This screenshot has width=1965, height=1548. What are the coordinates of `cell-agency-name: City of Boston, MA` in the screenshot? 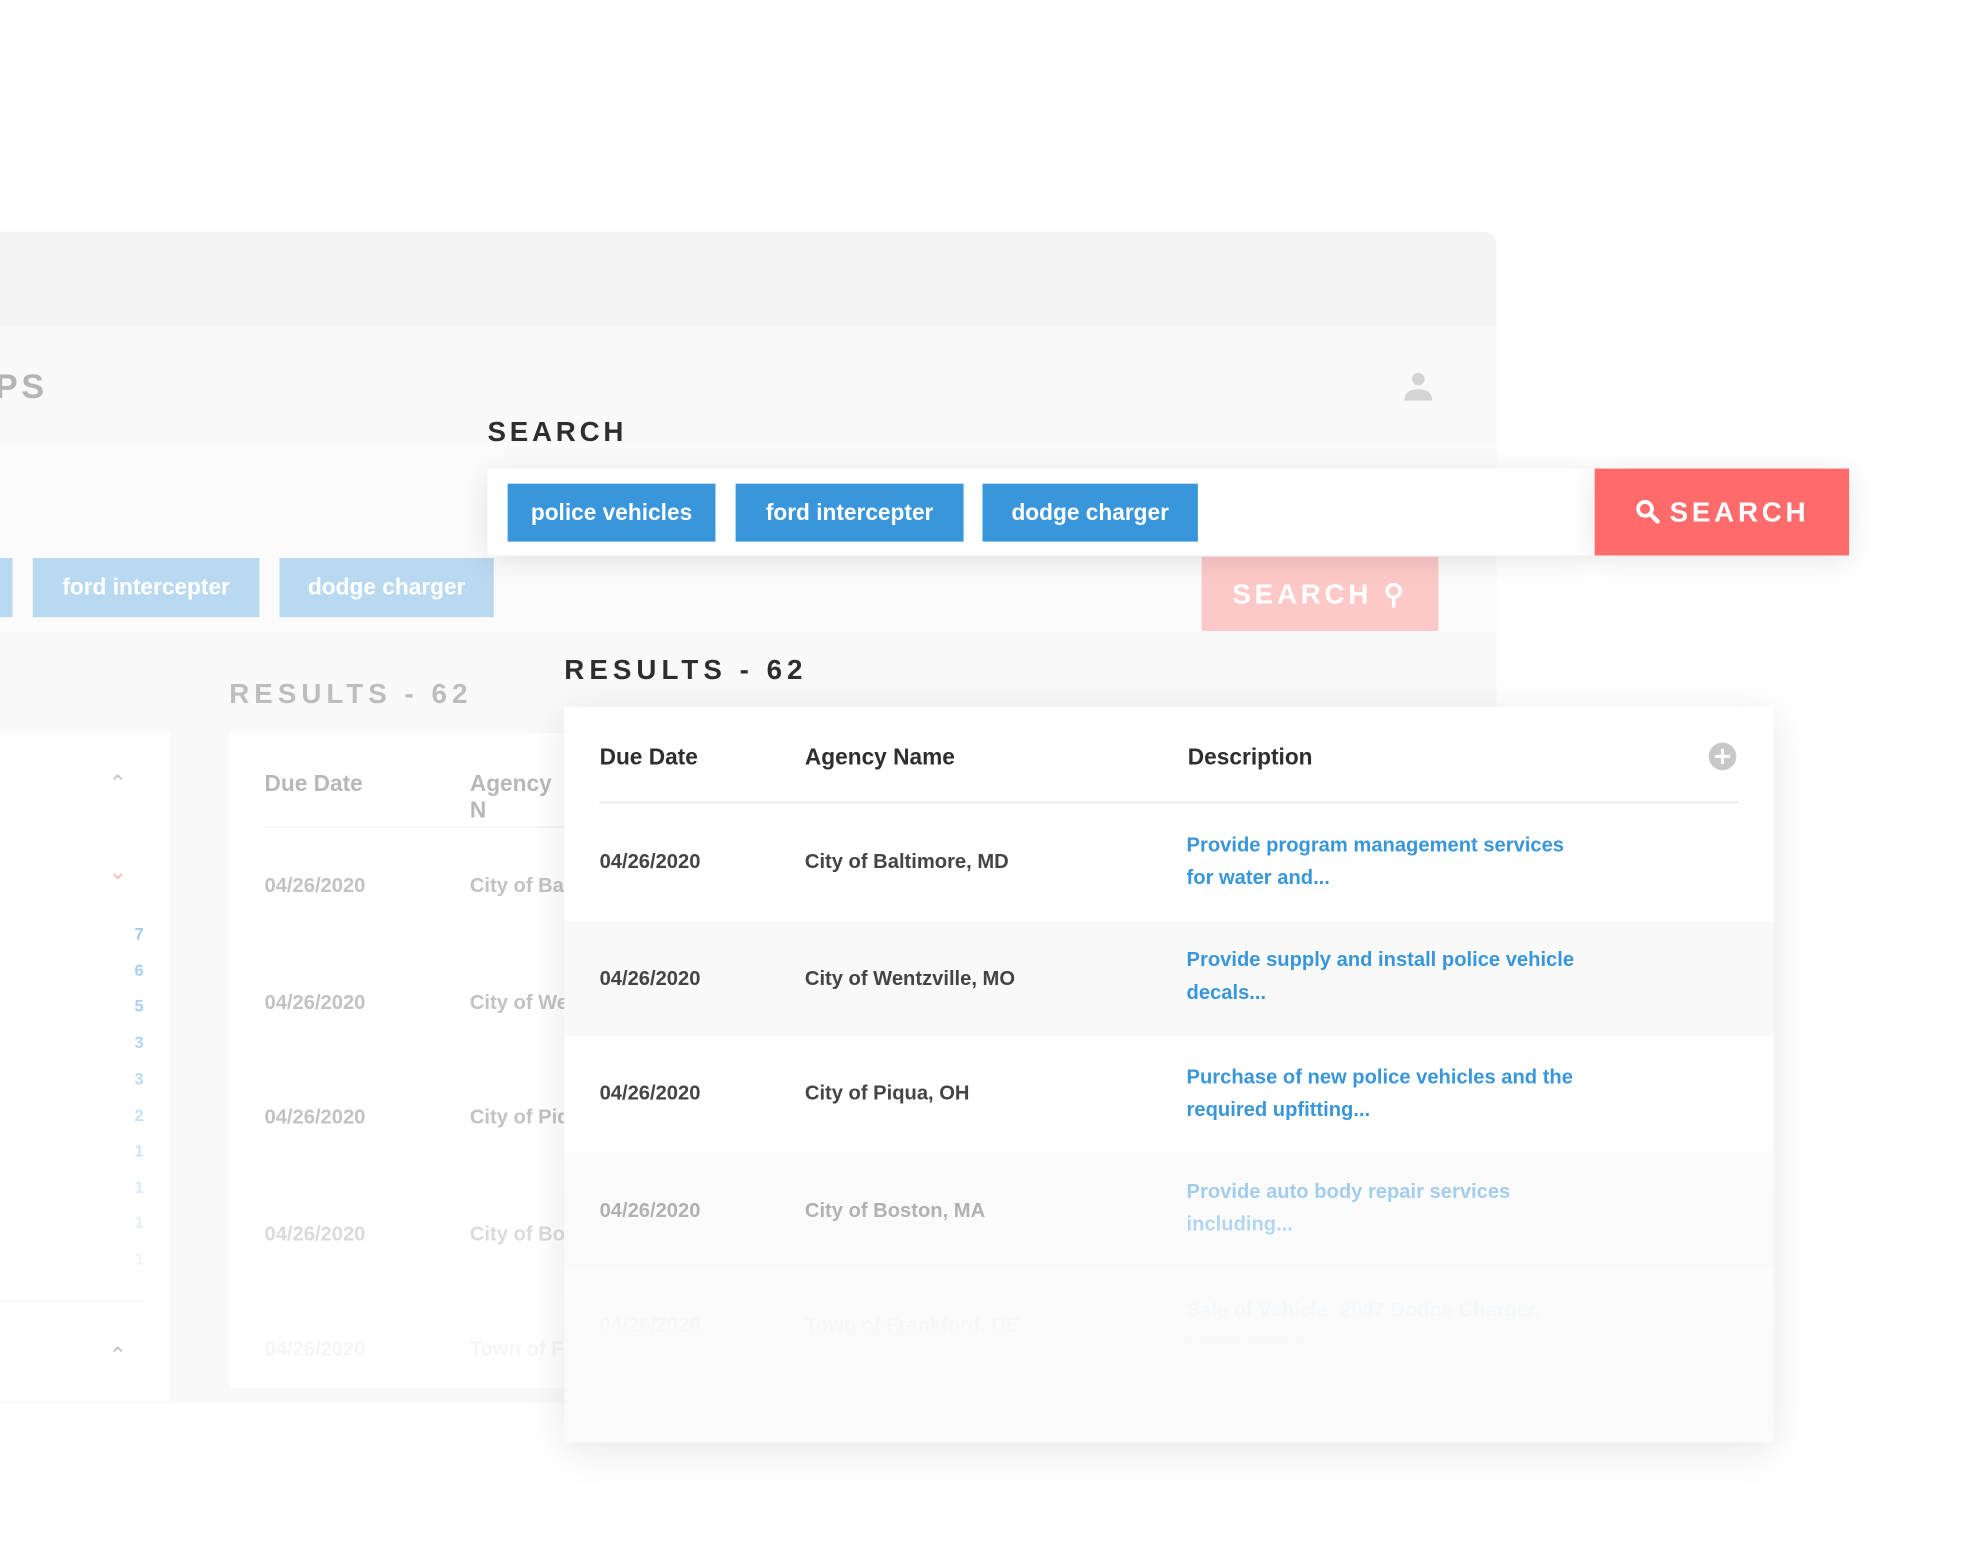 It's located at (895, 1211).